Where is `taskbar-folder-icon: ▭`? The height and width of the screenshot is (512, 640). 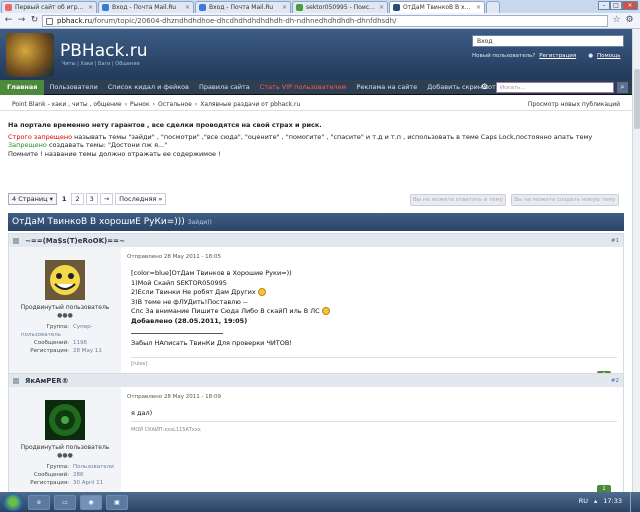
taskbar-folder-icon: ▭ is located at coordinates (65, 502).